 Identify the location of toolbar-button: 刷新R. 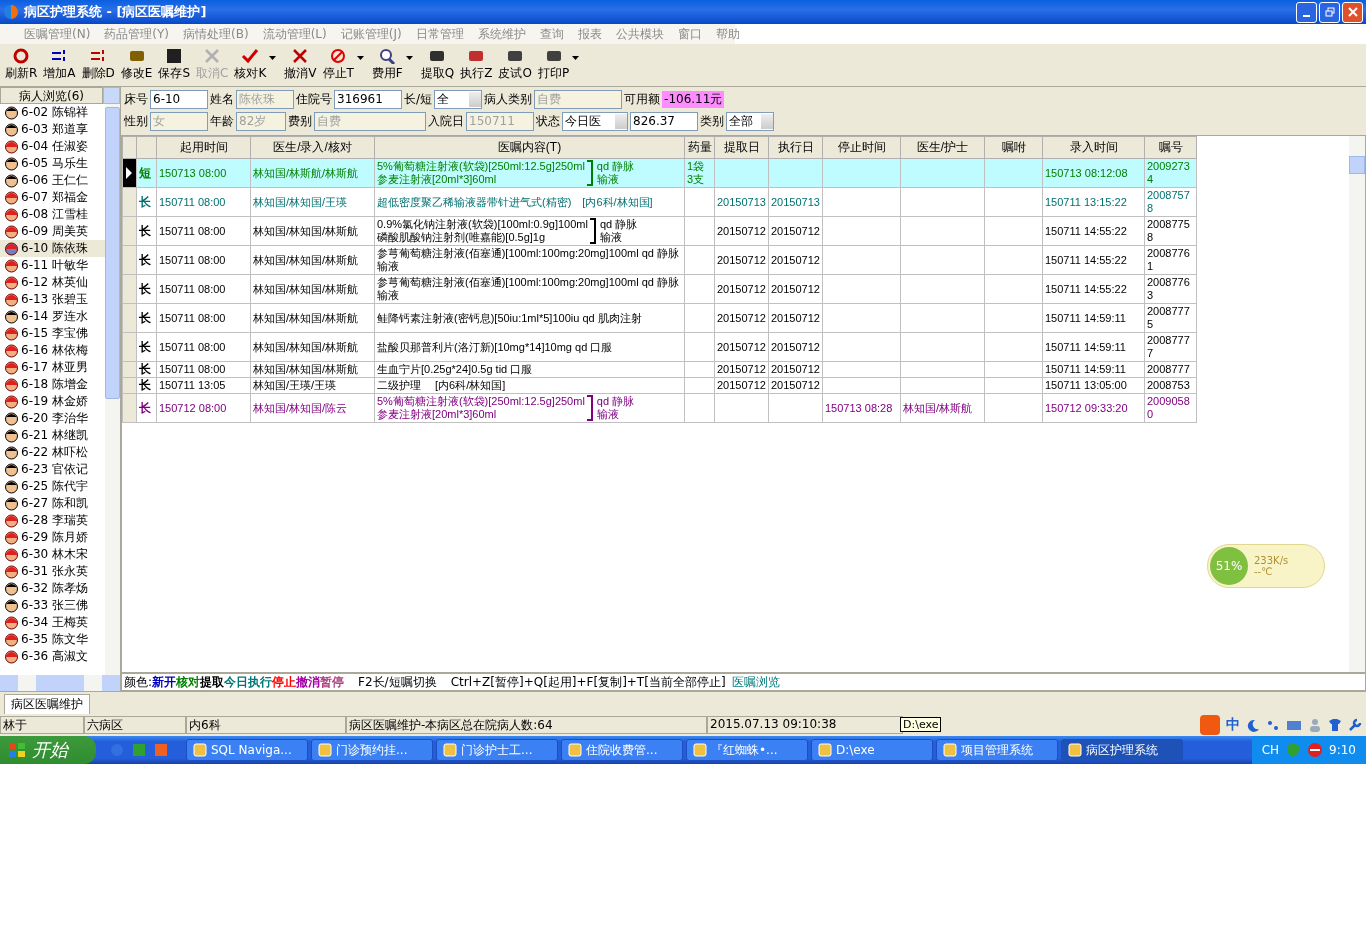
(21, 65).